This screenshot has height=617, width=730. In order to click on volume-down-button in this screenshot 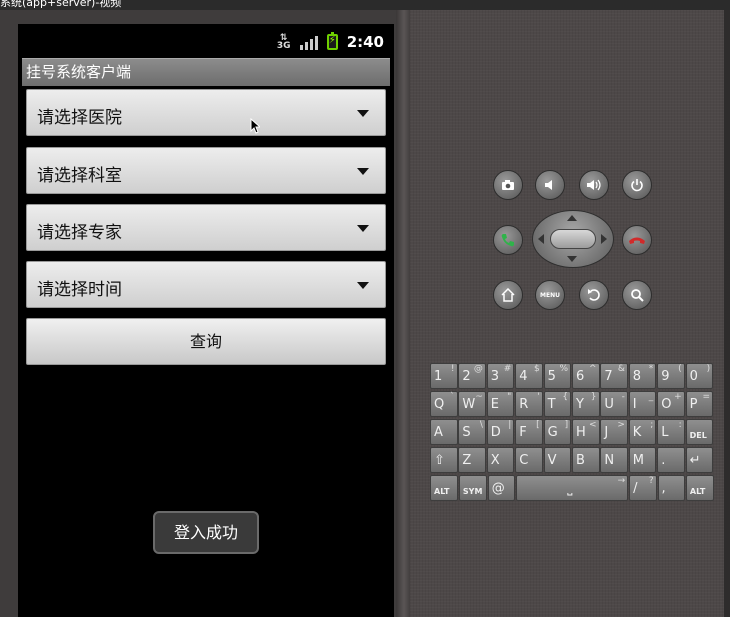, I will do `click(550, 185)`.